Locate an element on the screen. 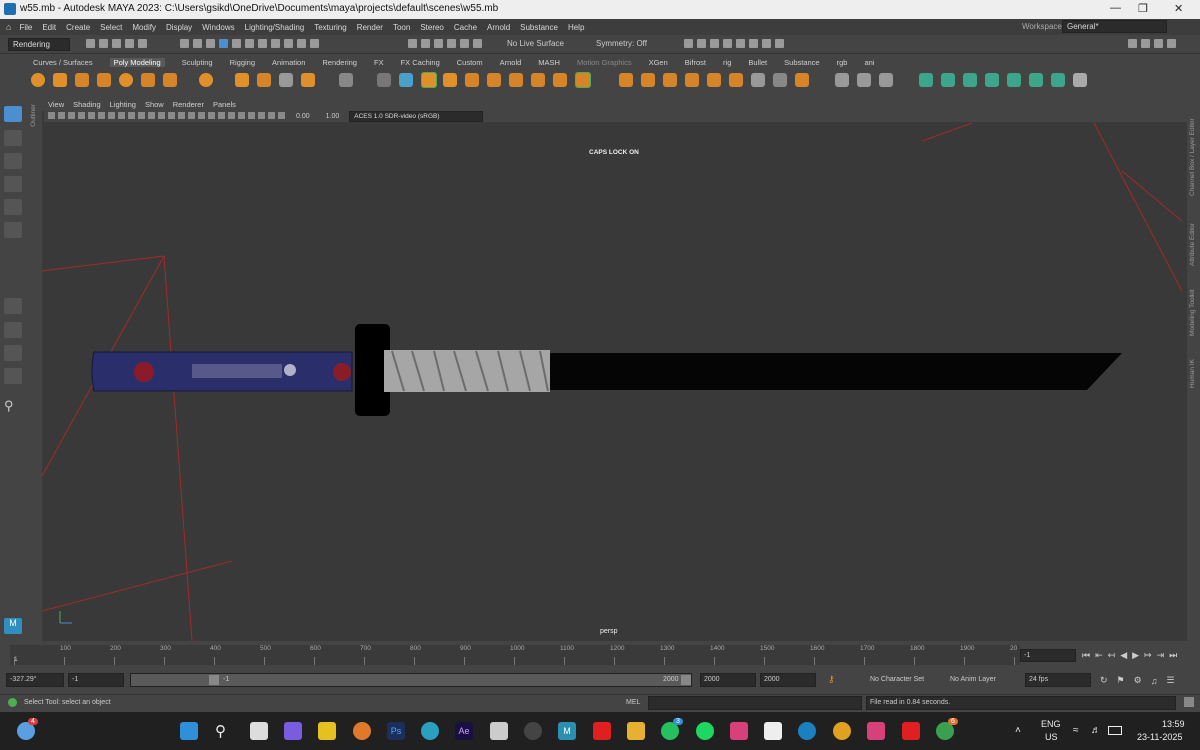  language-region: US is located at coordinates (1051, 737).